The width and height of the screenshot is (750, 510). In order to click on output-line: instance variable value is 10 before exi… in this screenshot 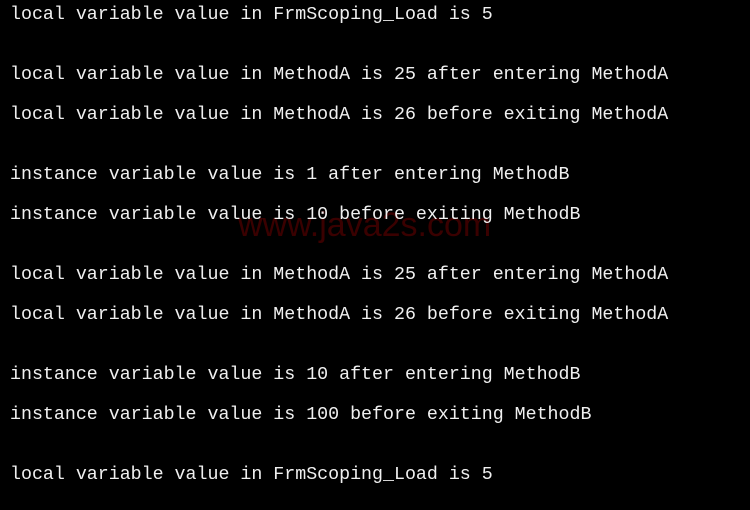, I will do `click(295, 215)`.